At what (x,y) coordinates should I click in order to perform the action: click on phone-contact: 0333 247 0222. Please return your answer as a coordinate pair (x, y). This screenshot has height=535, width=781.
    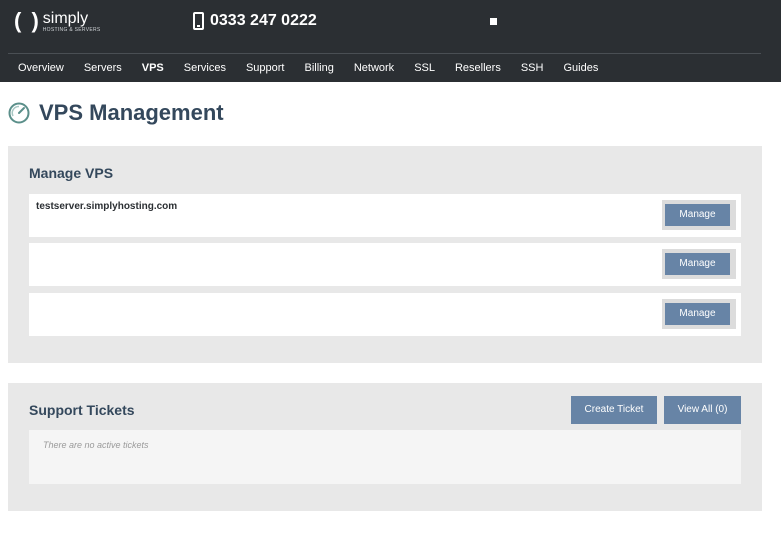
    Looking at the image, I should click on (255, 21).